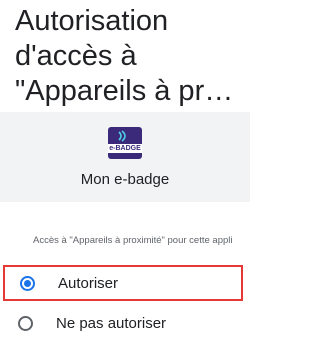 Image resolution: width=320 pixels, height=341 pixels. I want to click on radio-allow, so click(27, 283).